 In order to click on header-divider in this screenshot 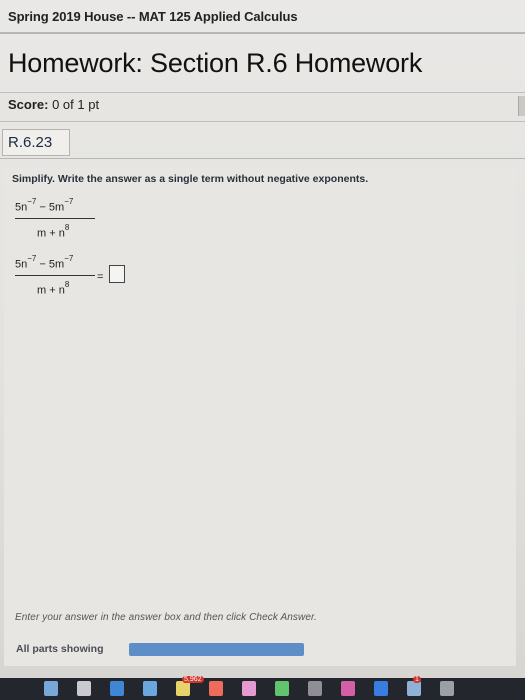, I will do `click(262, 33)`.